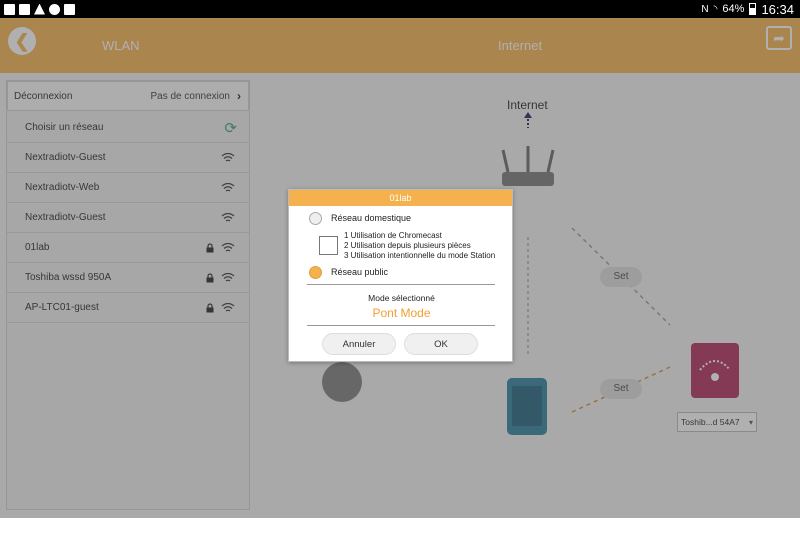 Image resolution: width=800 pixels, height=533 pixels. Describe the element at coordinates (360, 272) in the screenshot. I see `public-network-label: Réseau public` at that location.